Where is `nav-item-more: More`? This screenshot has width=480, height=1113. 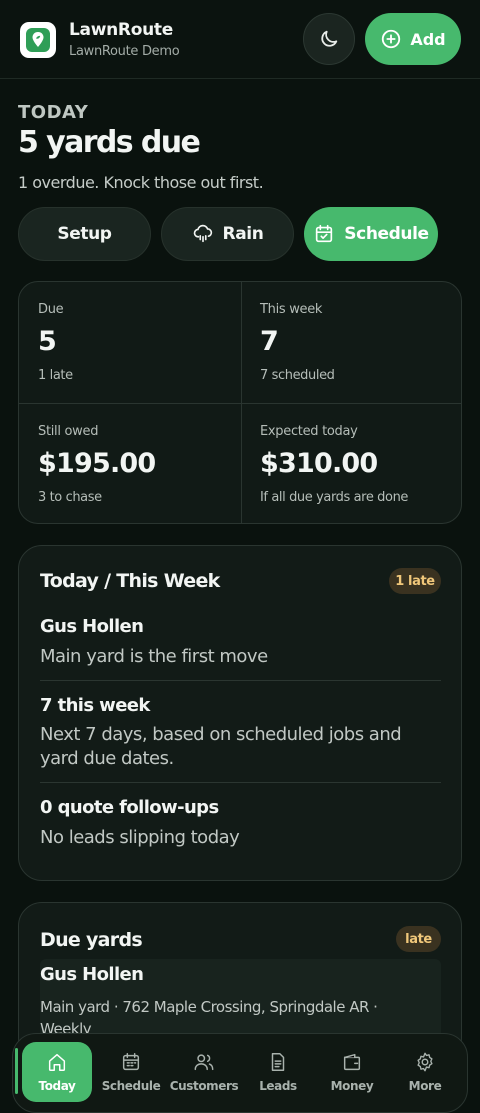 nav-item-more: More is located at coordinates (425, 1072).